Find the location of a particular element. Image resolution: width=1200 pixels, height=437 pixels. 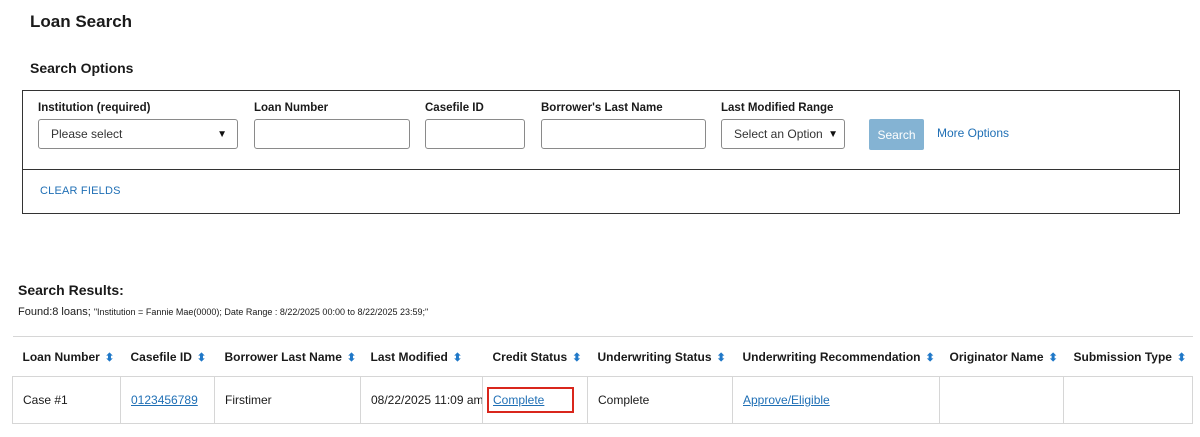

cell-loan-number: Case #1 is located at coordinates (66, 400).